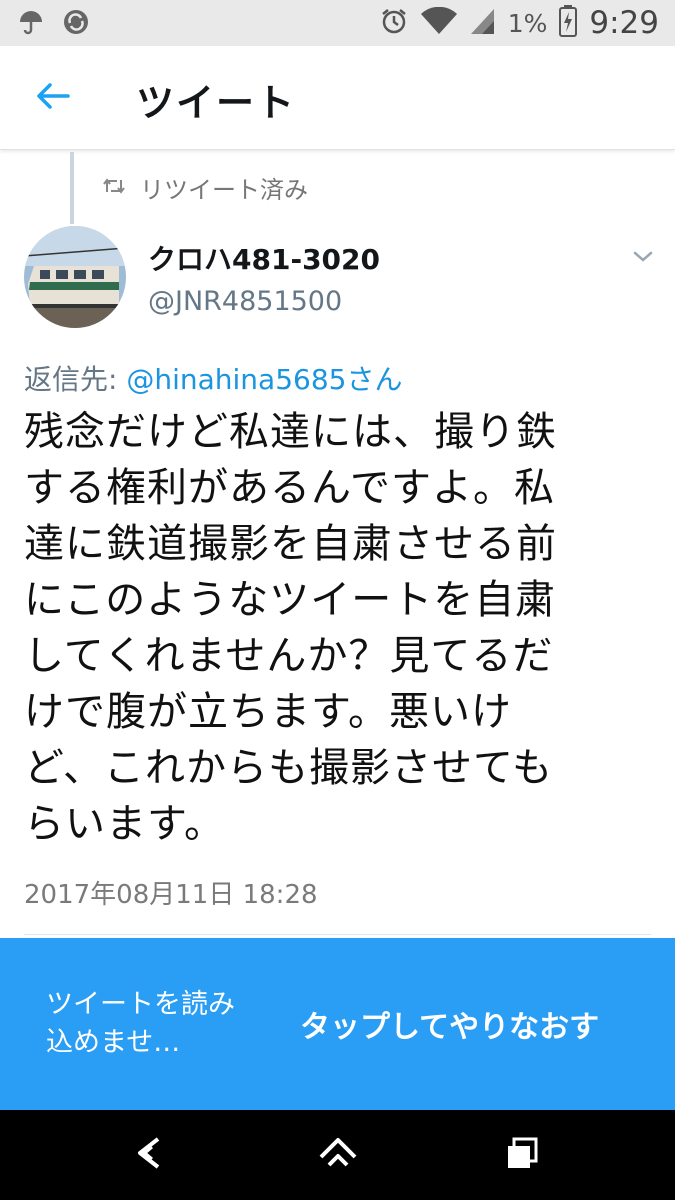 The image size is (675, 1200). I want to click on reply-context: 返信先: @hinahina5685さん, so click(213, 378).